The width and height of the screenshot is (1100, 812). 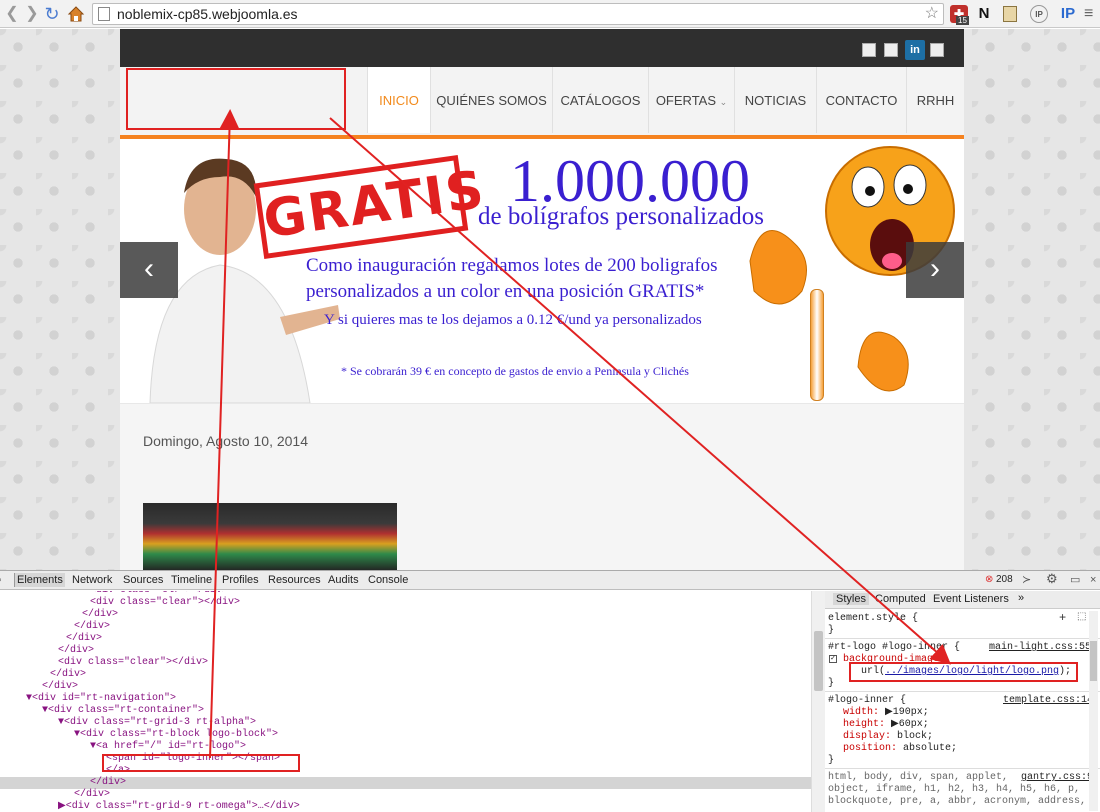 I want to click on arrow-span-to-logo, so click(x=224, y=434).